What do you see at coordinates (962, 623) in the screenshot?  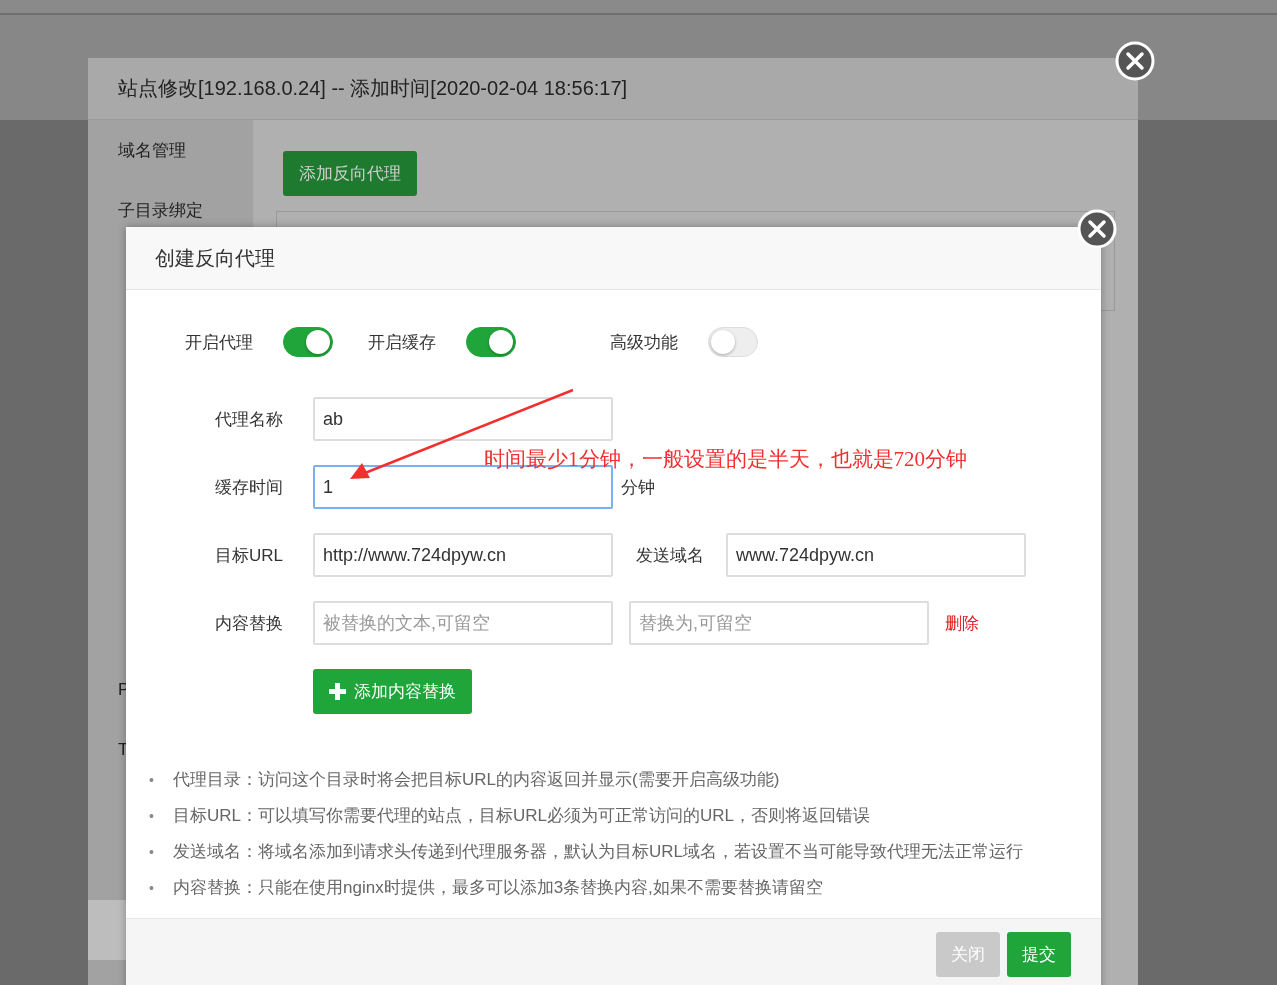 I see `delete-link: 删除` at bounding box center [962, 623].